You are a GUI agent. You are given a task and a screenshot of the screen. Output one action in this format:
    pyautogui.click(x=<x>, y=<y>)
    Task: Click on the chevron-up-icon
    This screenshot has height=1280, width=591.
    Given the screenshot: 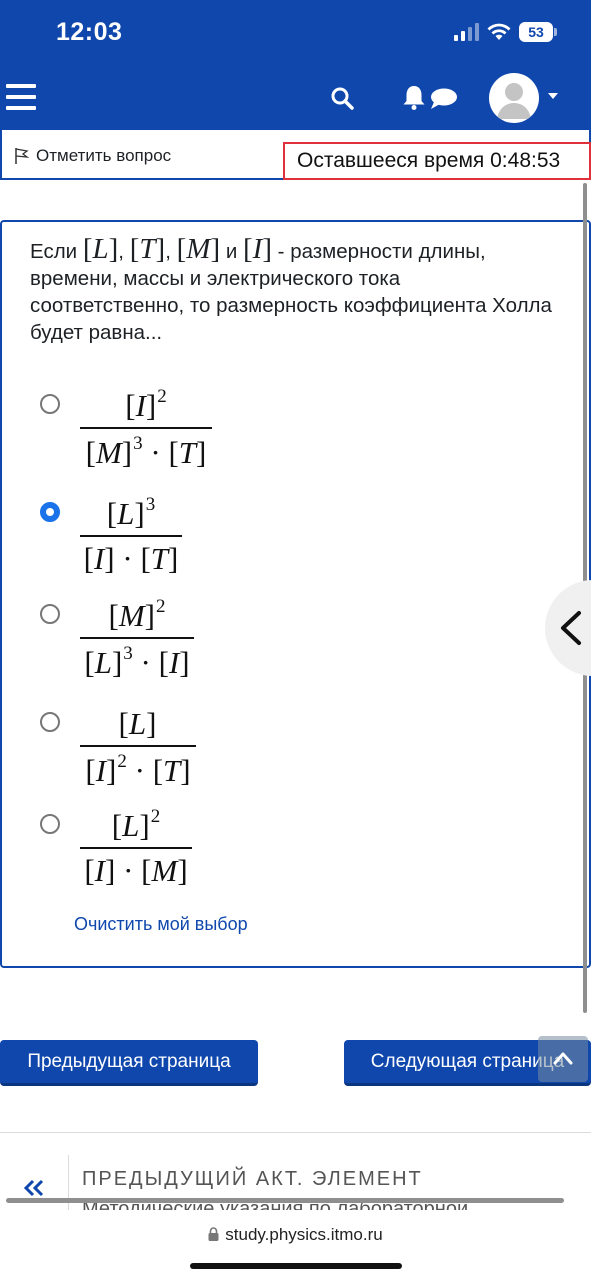 What is the action you would take?
    pyautogui.click(x=563, y=1058)
    